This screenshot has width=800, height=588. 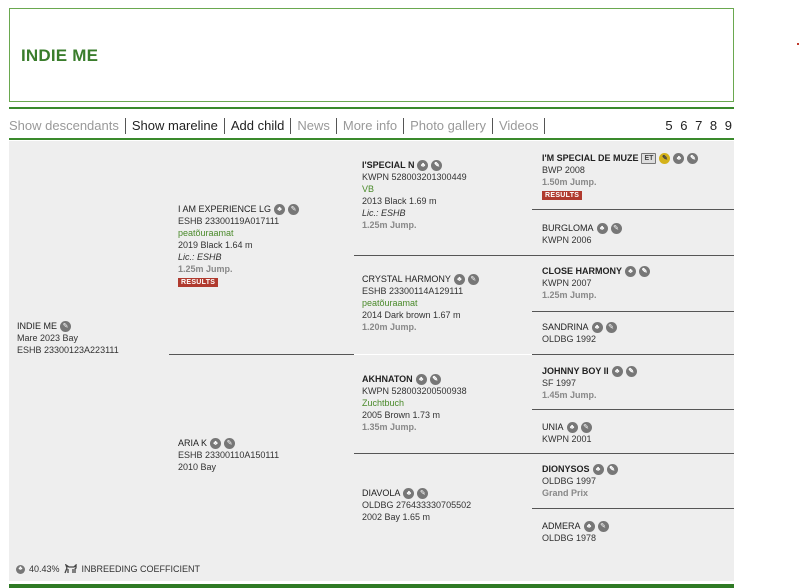 What do you see at coordinates (565, 493) in the screenshot?
I see `g3-extra: Grand Prix` at bounding box center [565, 493].